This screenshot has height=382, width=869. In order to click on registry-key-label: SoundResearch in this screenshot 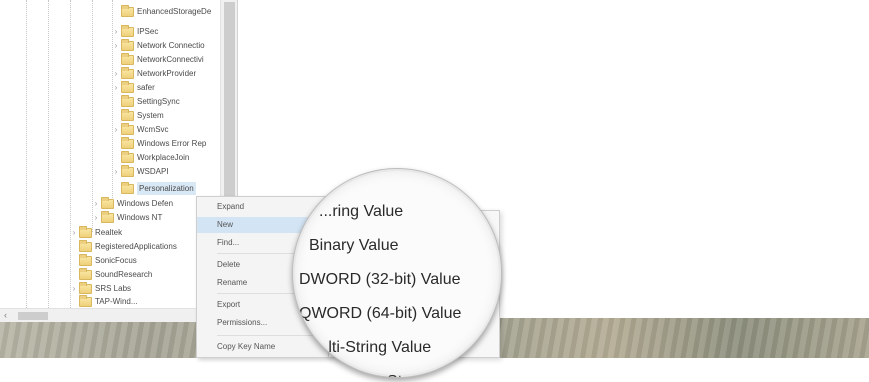, I will do `click(124, 274)`.